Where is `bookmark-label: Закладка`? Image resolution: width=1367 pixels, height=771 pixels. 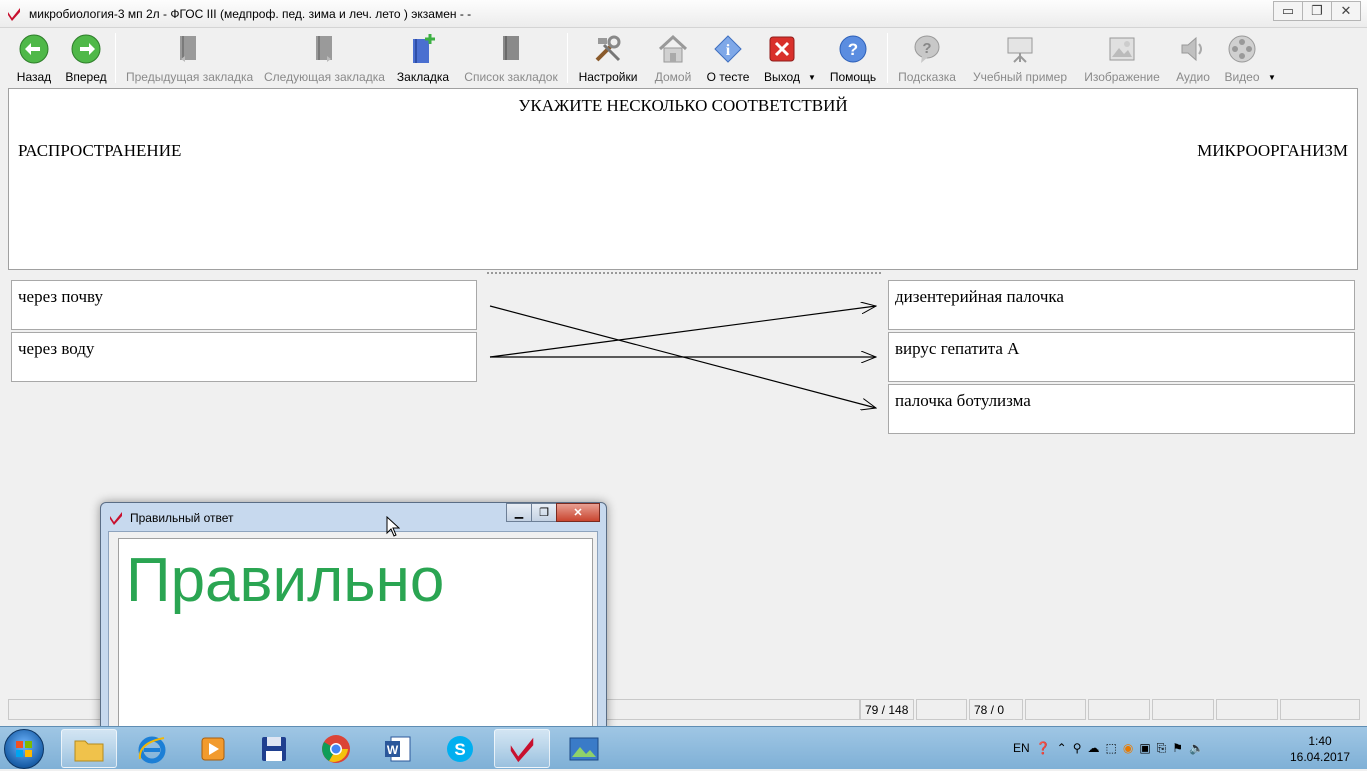
bookmark-label: Закладка is located at coordinates (423, 77).